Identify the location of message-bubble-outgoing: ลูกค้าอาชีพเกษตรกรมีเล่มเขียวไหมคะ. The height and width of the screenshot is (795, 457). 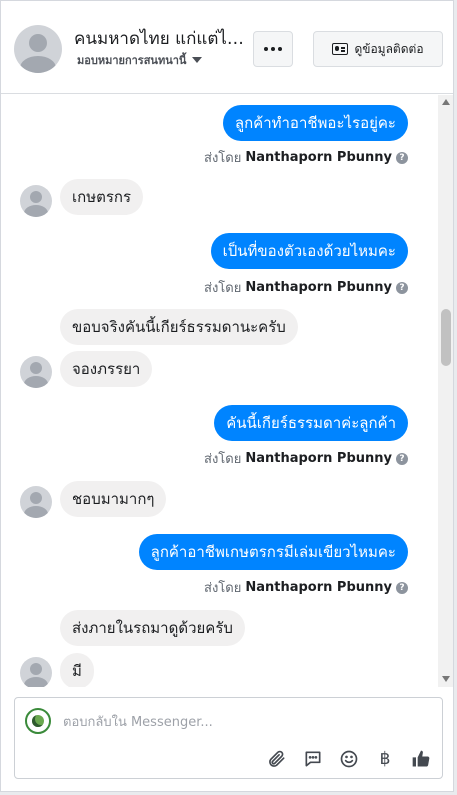
(273, 552).